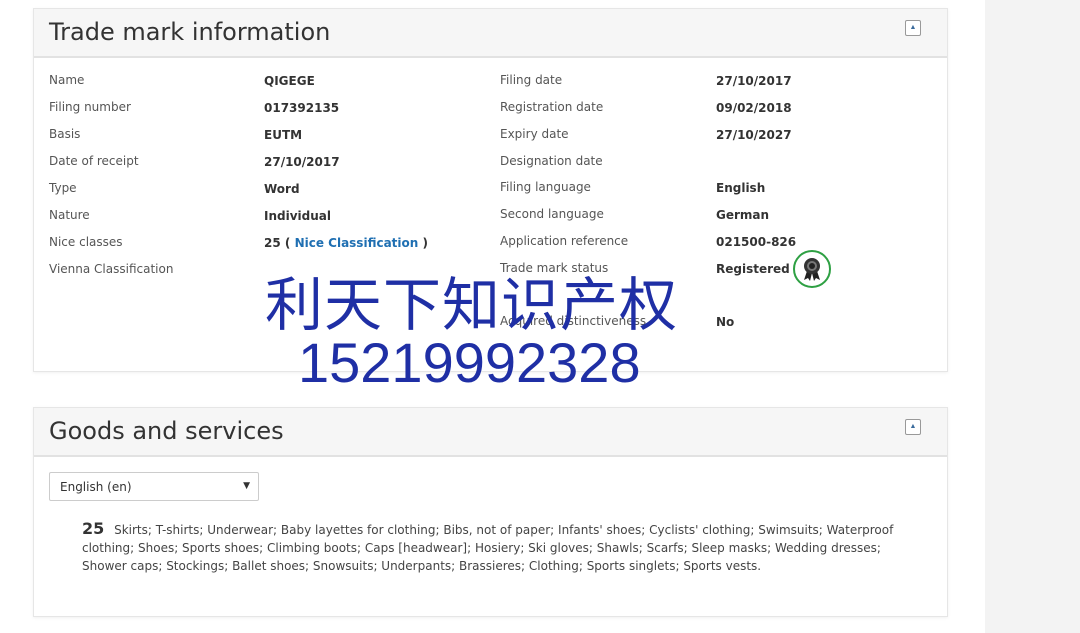 The width and height of the screenshot is (1080, 633). What do you see at coordinates (551, 161) in the screenshot?
I see `label-designation-date: Designation date` at bounding box center [551, 161].